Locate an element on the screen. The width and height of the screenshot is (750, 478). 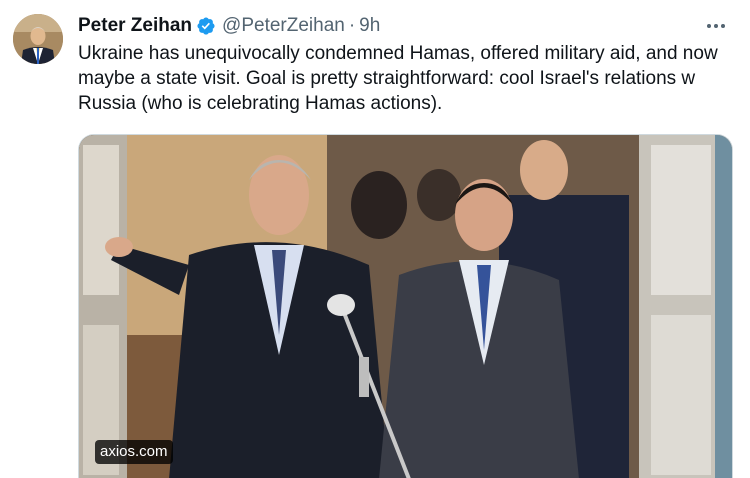
more-options-icon is located at coordinates (716, 26).